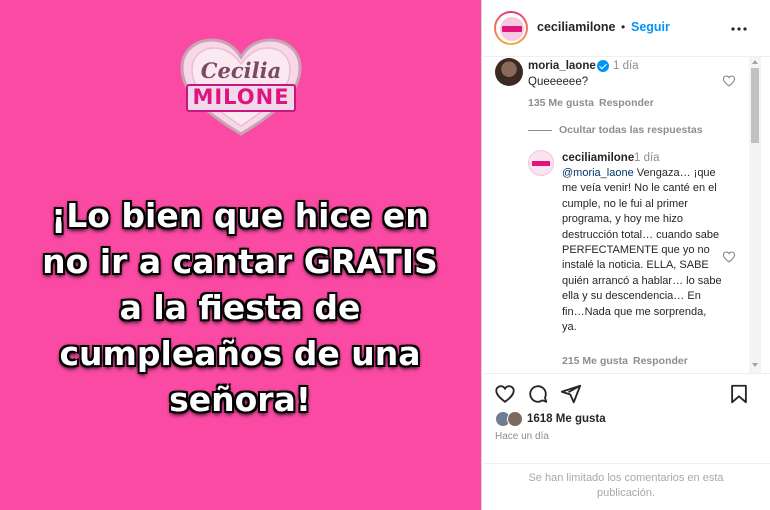  Describe the element at coordinates (598, 173) in the screenshot. I see `reply-mention: @moria_laone` at that location.